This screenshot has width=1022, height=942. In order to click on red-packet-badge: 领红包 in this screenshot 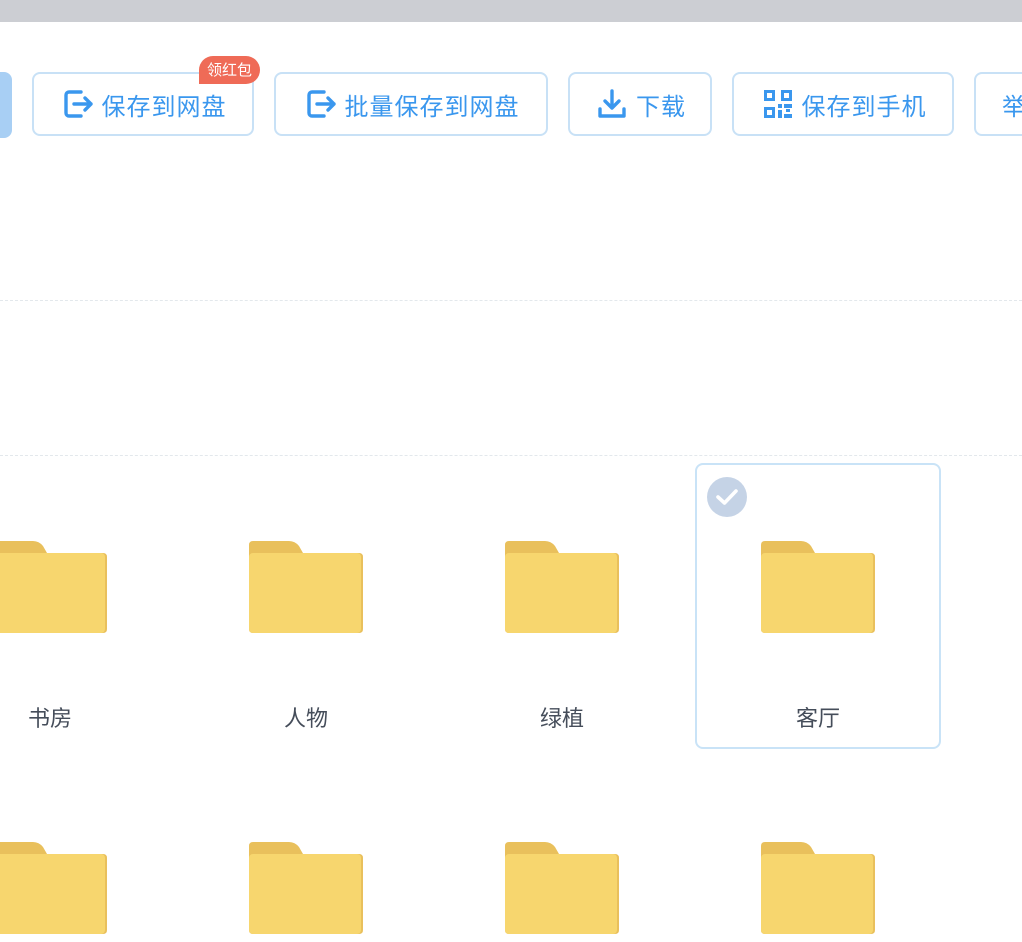, I will do `click(230, 70)`.